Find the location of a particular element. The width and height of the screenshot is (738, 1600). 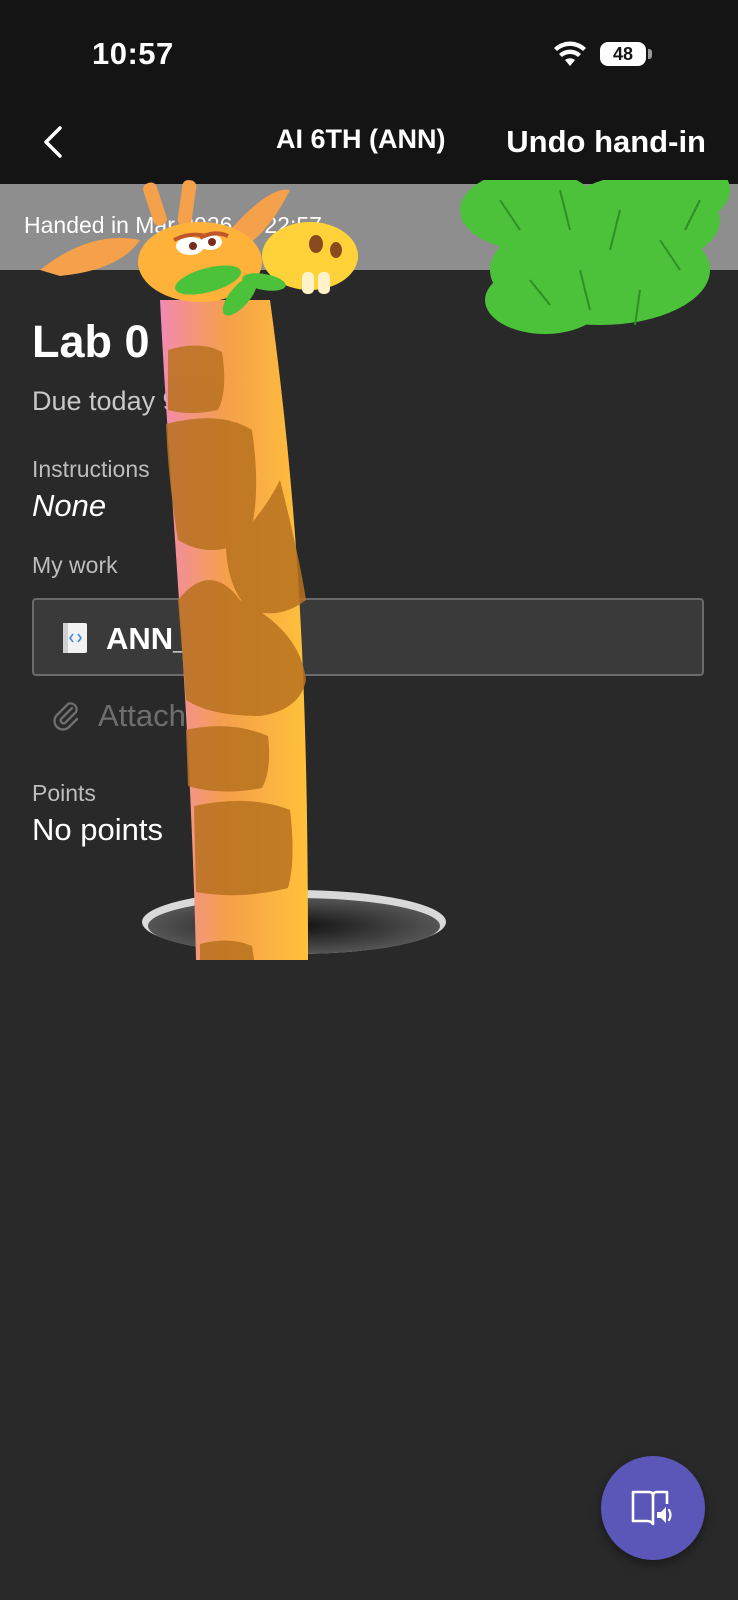

chevron-left-icon is located at coordinates (54, 142).